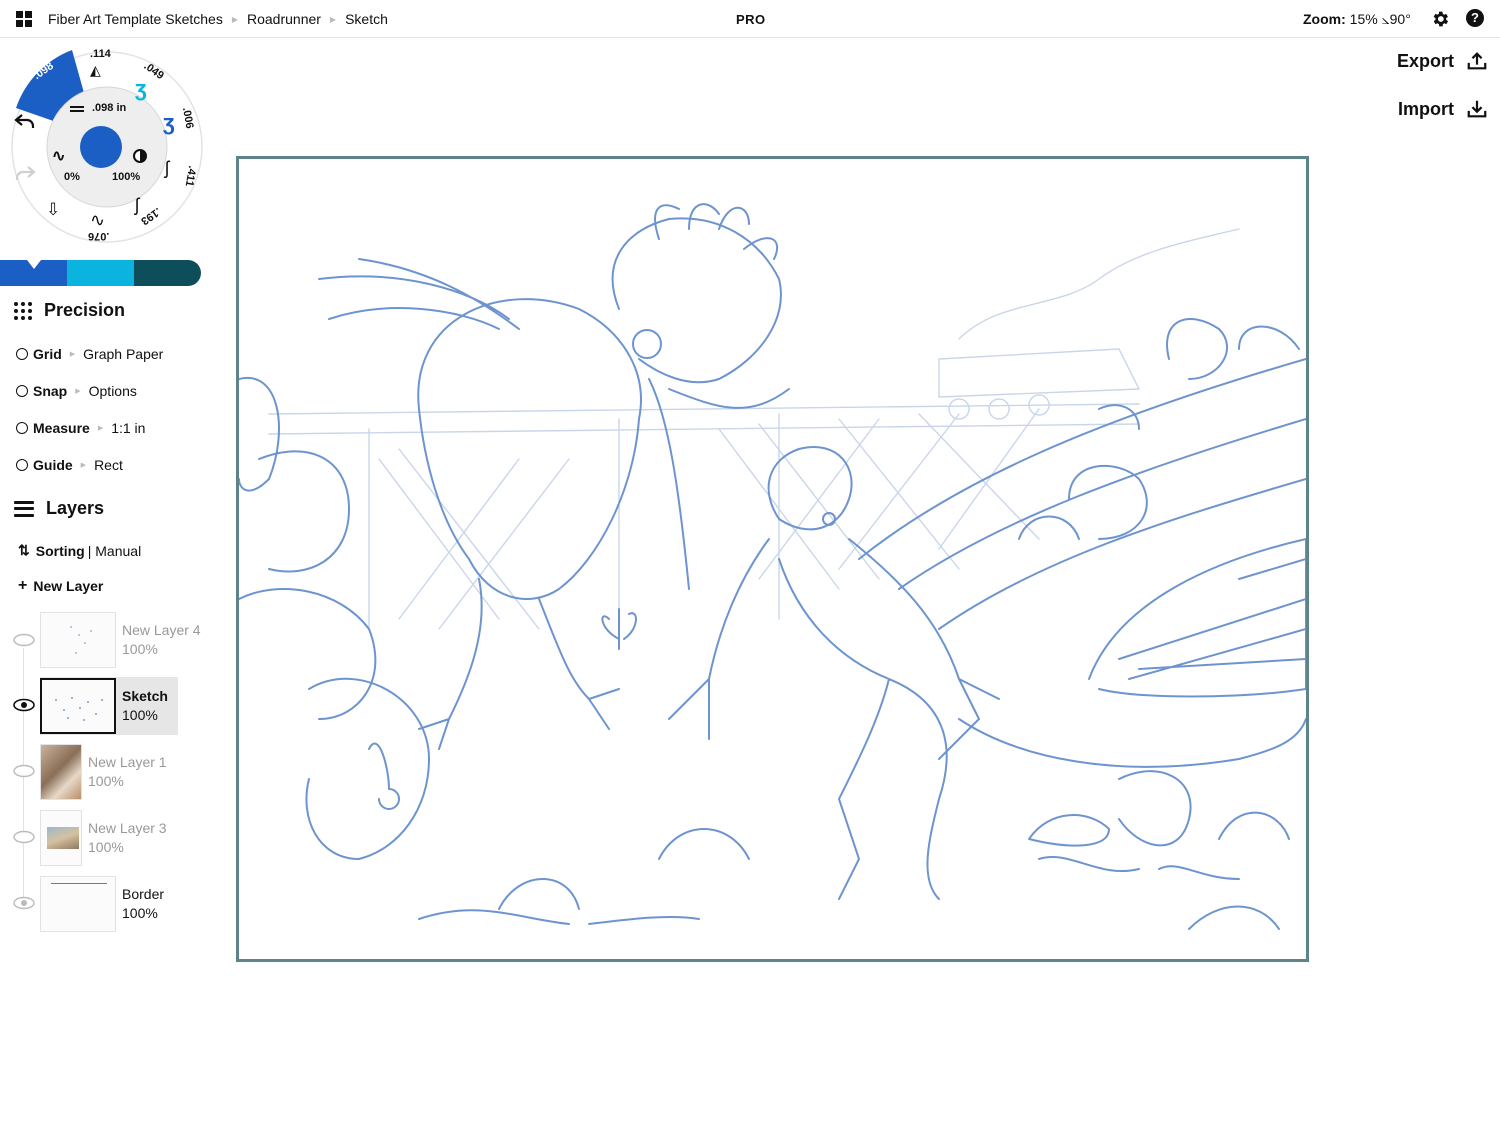  Describe the element at coordinates (68, 586) in the screenshot. I see `new-layer-label: New Layer` at that location.